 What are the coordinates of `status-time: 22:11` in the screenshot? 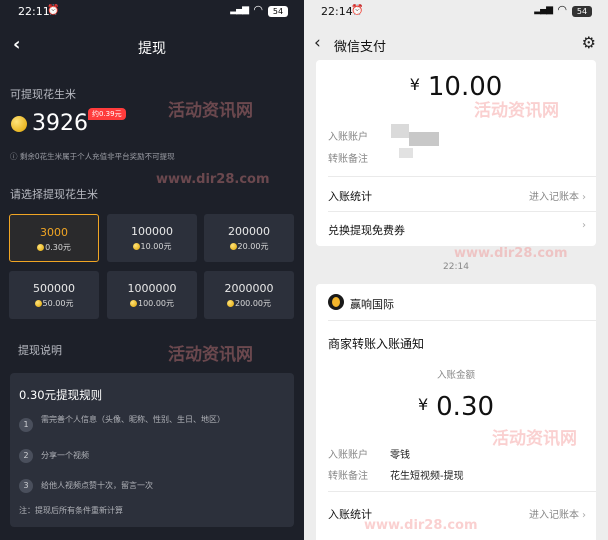 It's located at (34, 11).